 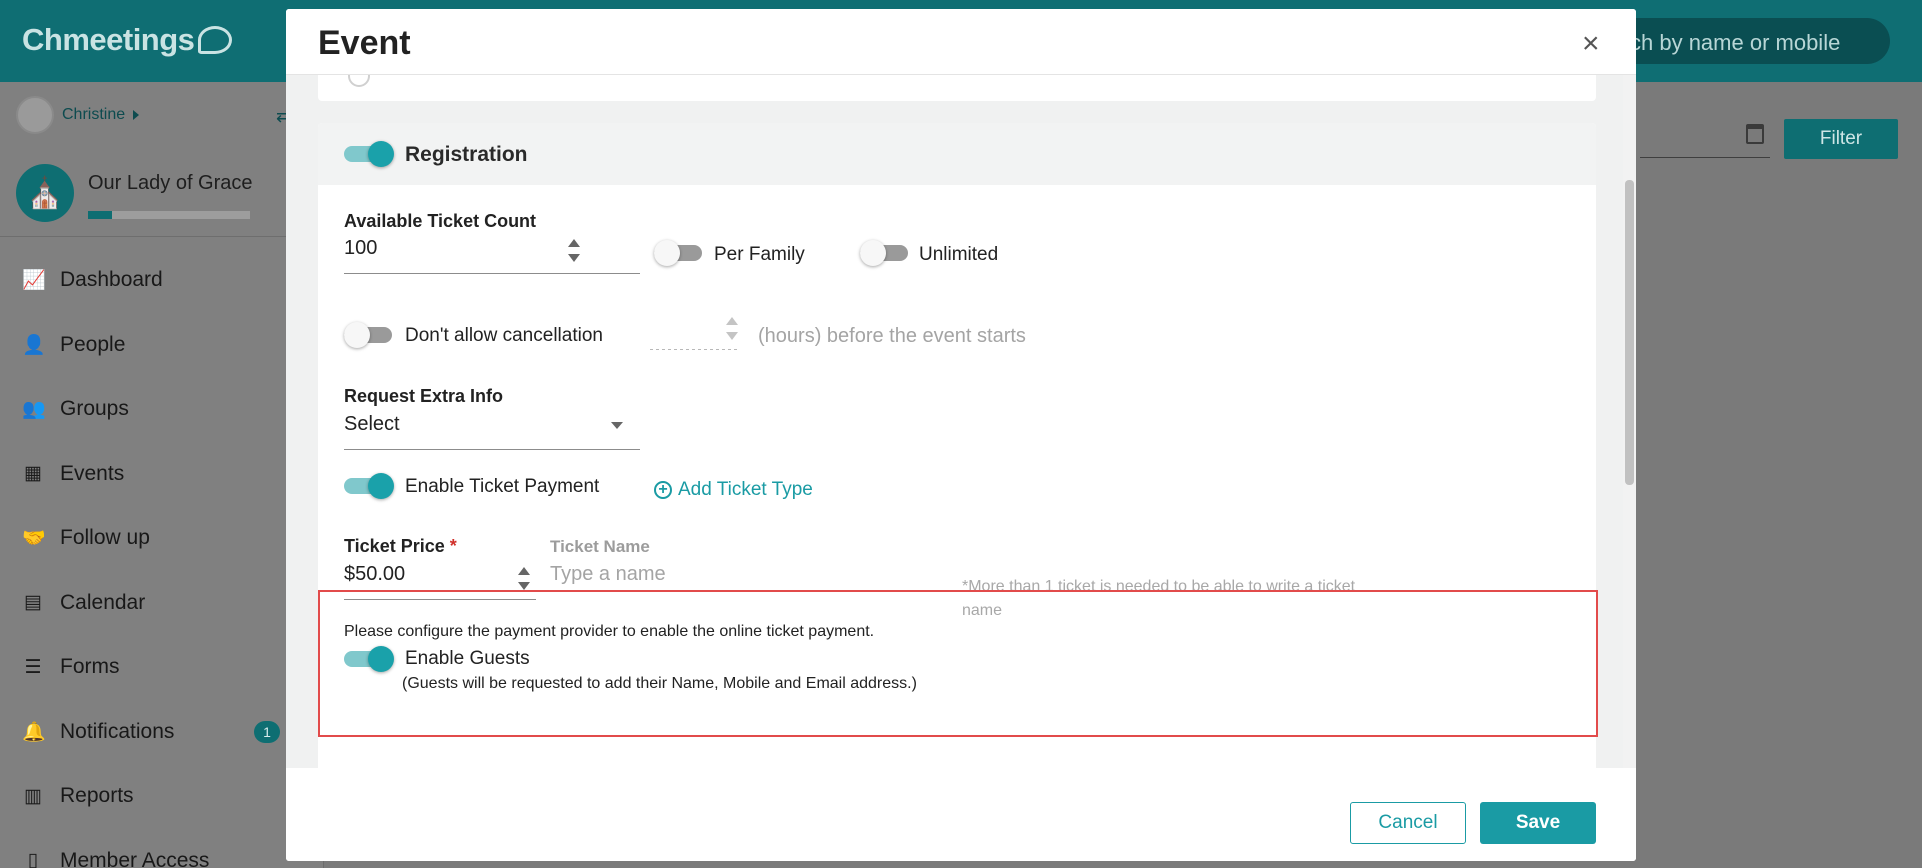 I want to click on church-icon: ⛪, so click(x=45, y=193).